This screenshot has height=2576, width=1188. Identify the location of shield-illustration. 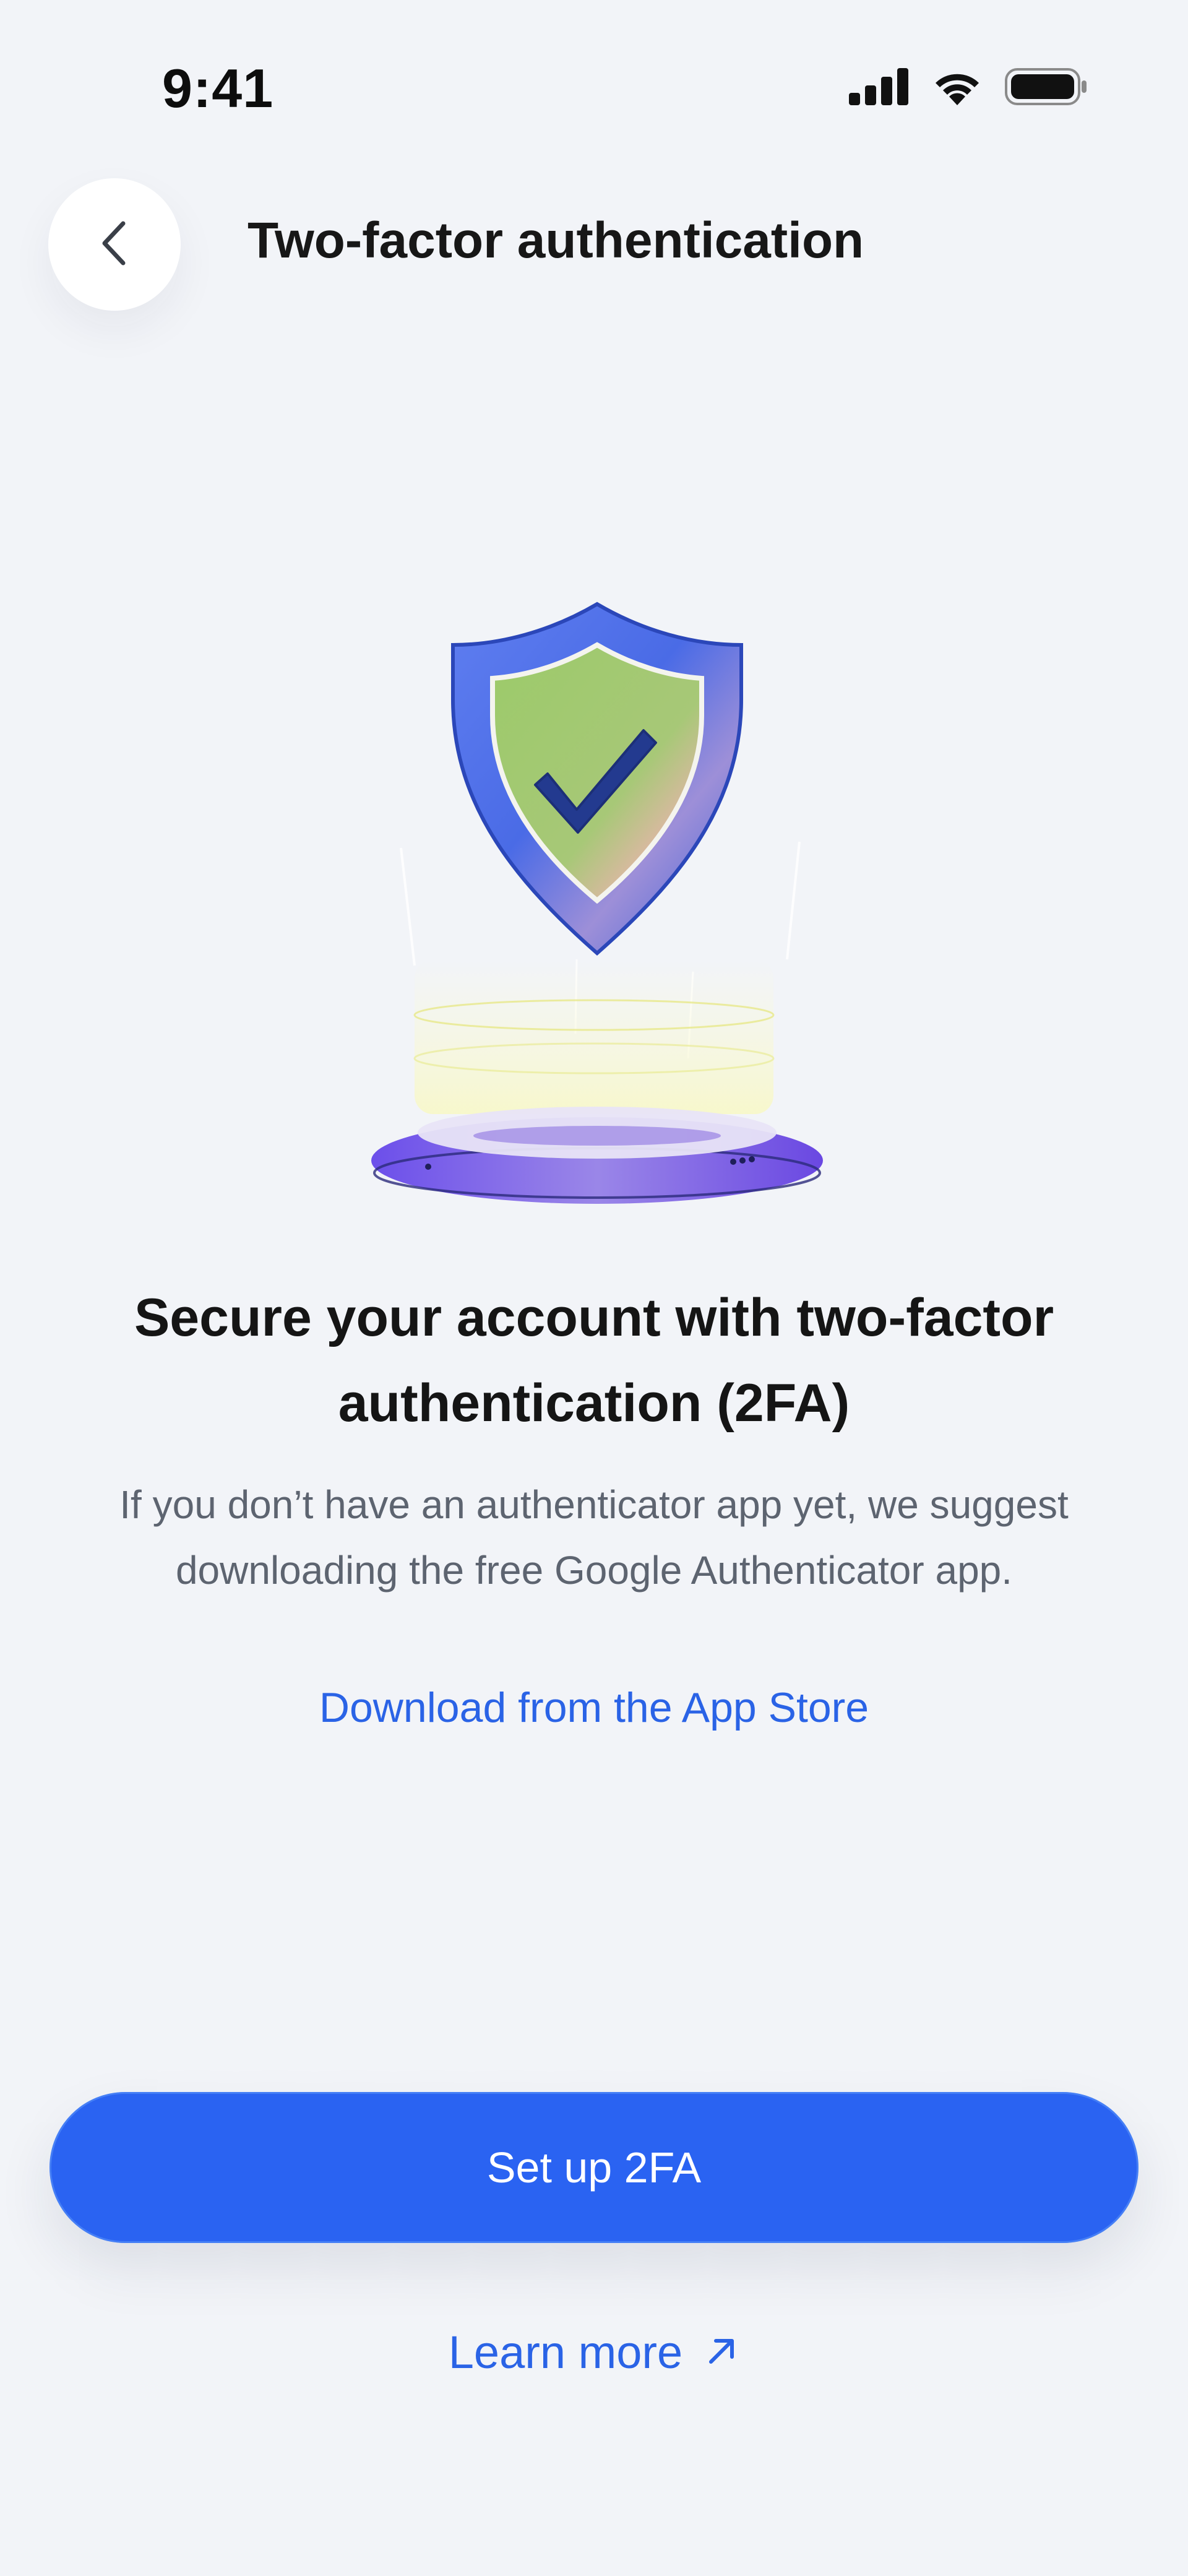
(594, 903).